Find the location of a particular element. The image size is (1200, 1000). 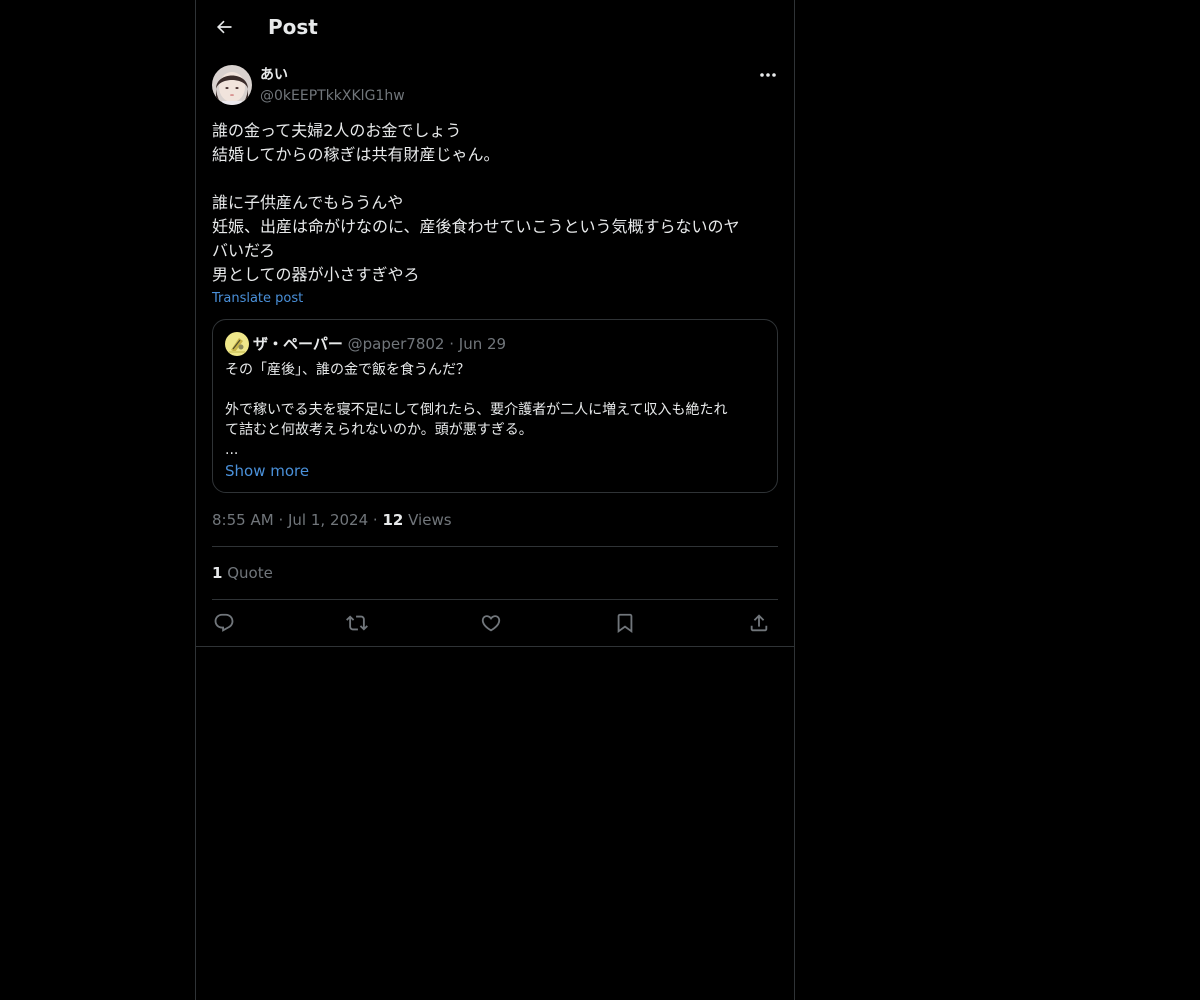

repost-button is located at coordinates (357, 623).